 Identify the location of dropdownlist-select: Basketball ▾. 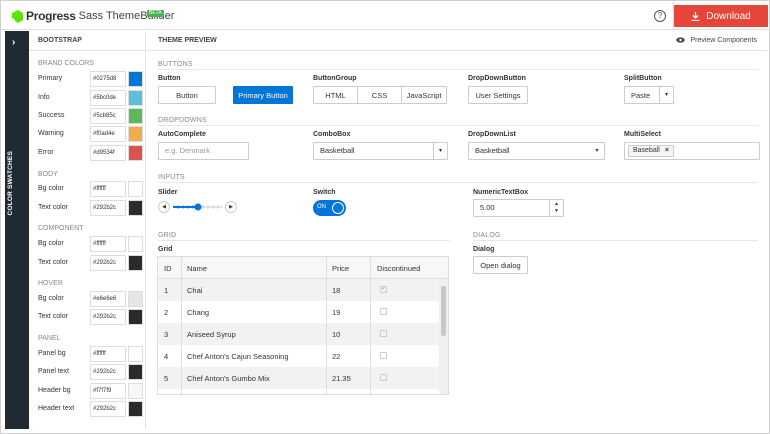
(536, 151).